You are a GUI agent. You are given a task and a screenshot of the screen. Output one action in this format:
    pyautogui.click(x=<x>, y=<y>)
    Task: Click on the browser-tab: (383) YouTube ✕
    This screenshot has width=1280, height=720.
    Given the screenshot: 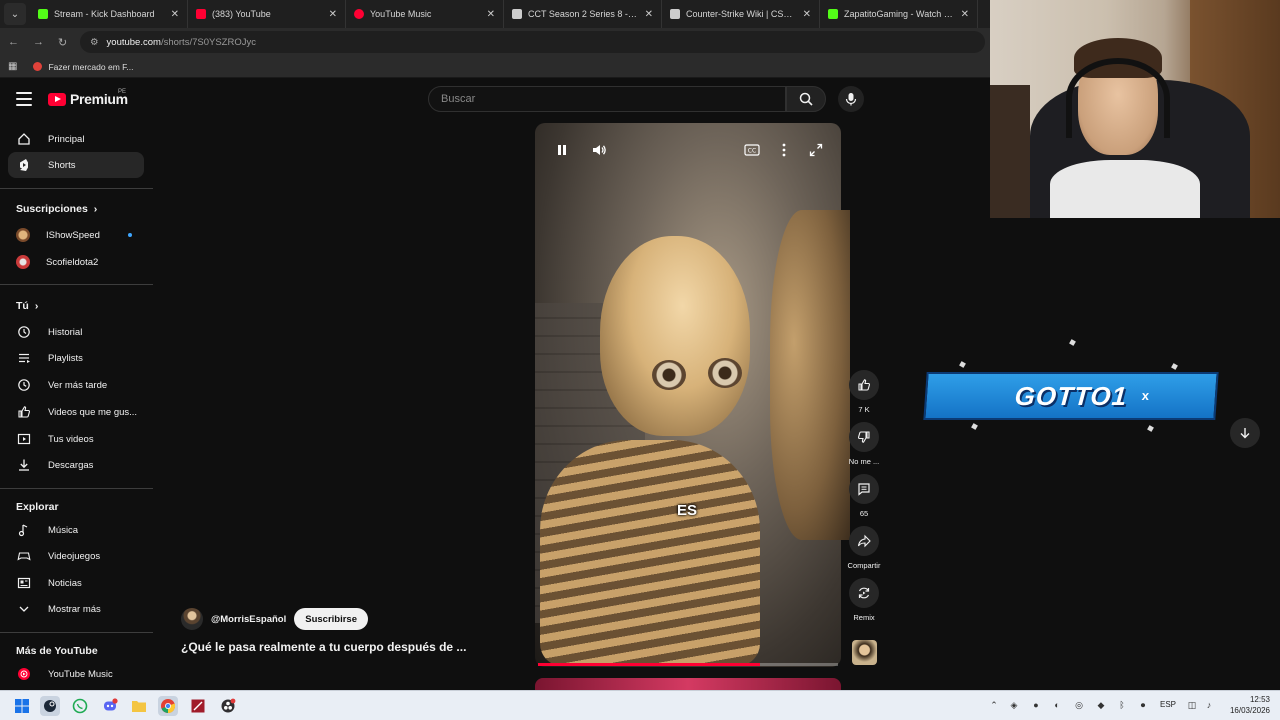 What is the action you would take?
    pyautogui.click(x=267, y=14)
    